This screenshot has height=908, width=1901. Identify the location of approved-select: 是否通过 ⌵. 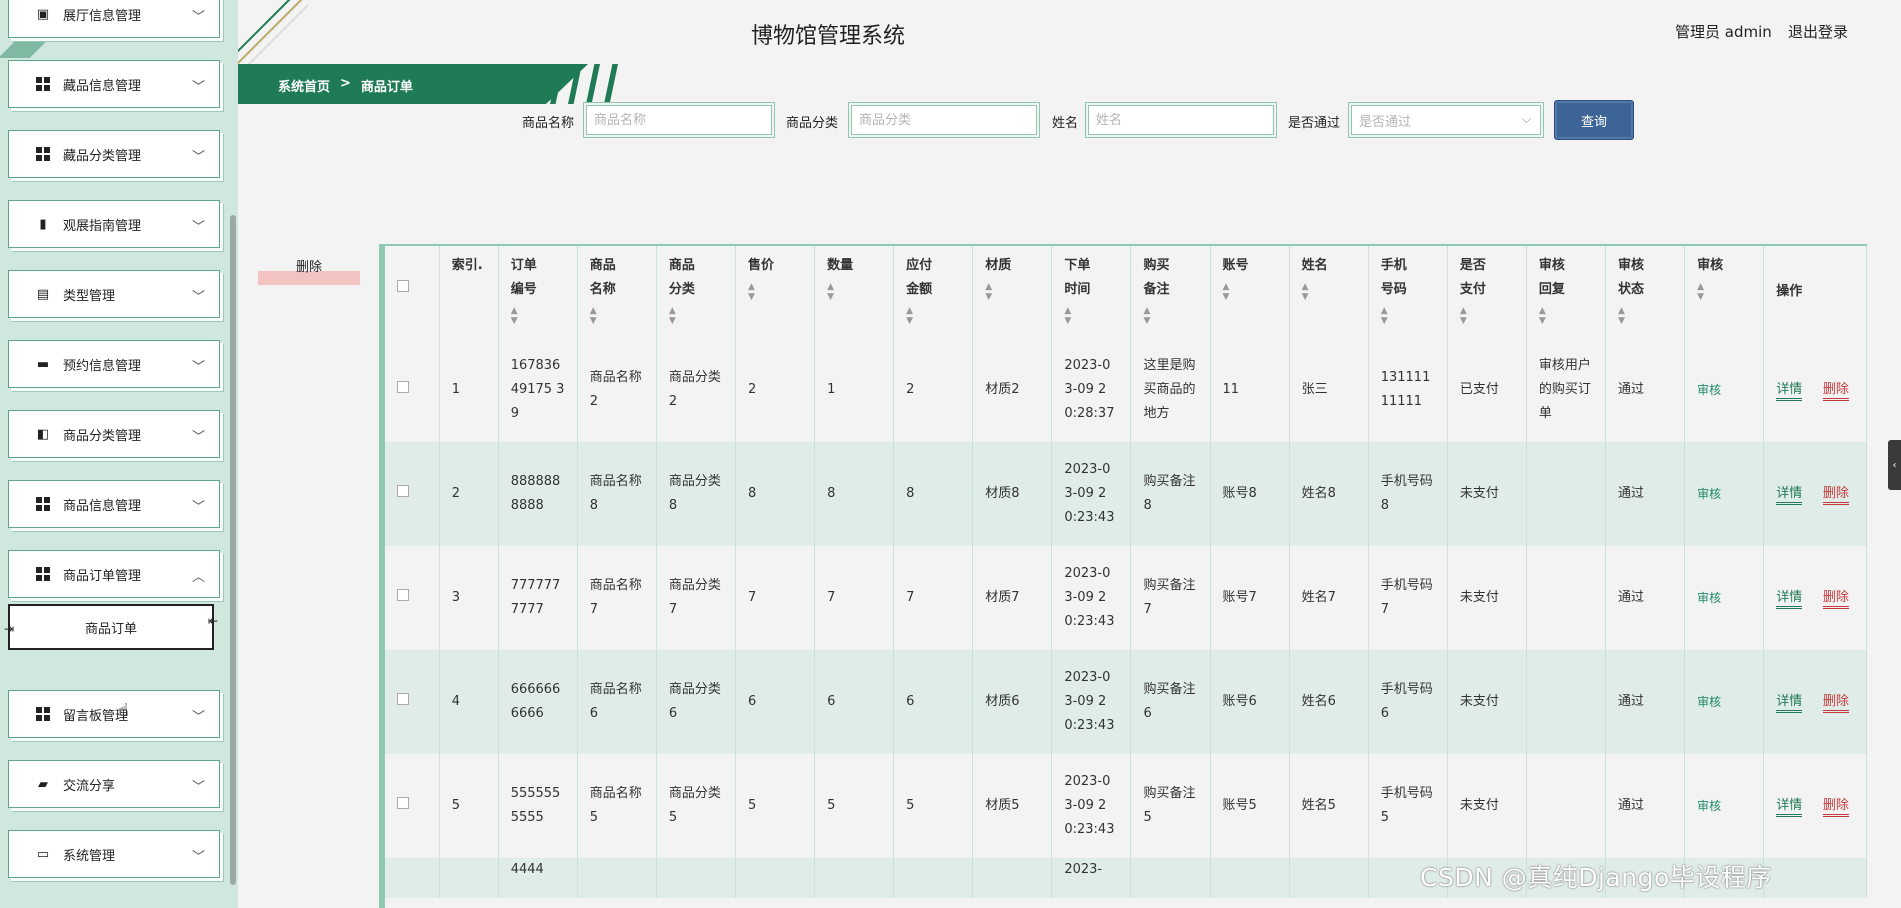
(1446, 120).